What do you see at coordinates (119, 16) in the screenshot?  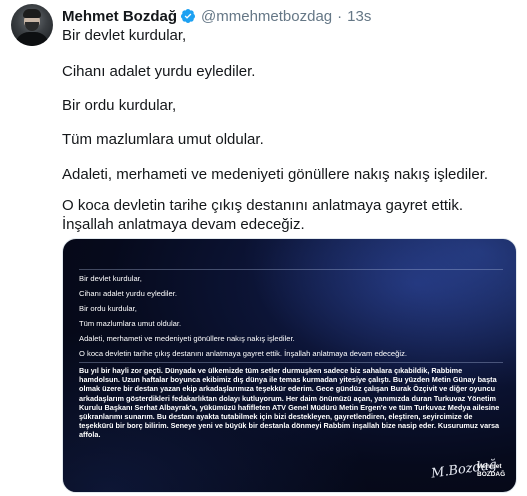 I see `author-name: Mehmet Bozdağ` at bounding box center [119, 16].